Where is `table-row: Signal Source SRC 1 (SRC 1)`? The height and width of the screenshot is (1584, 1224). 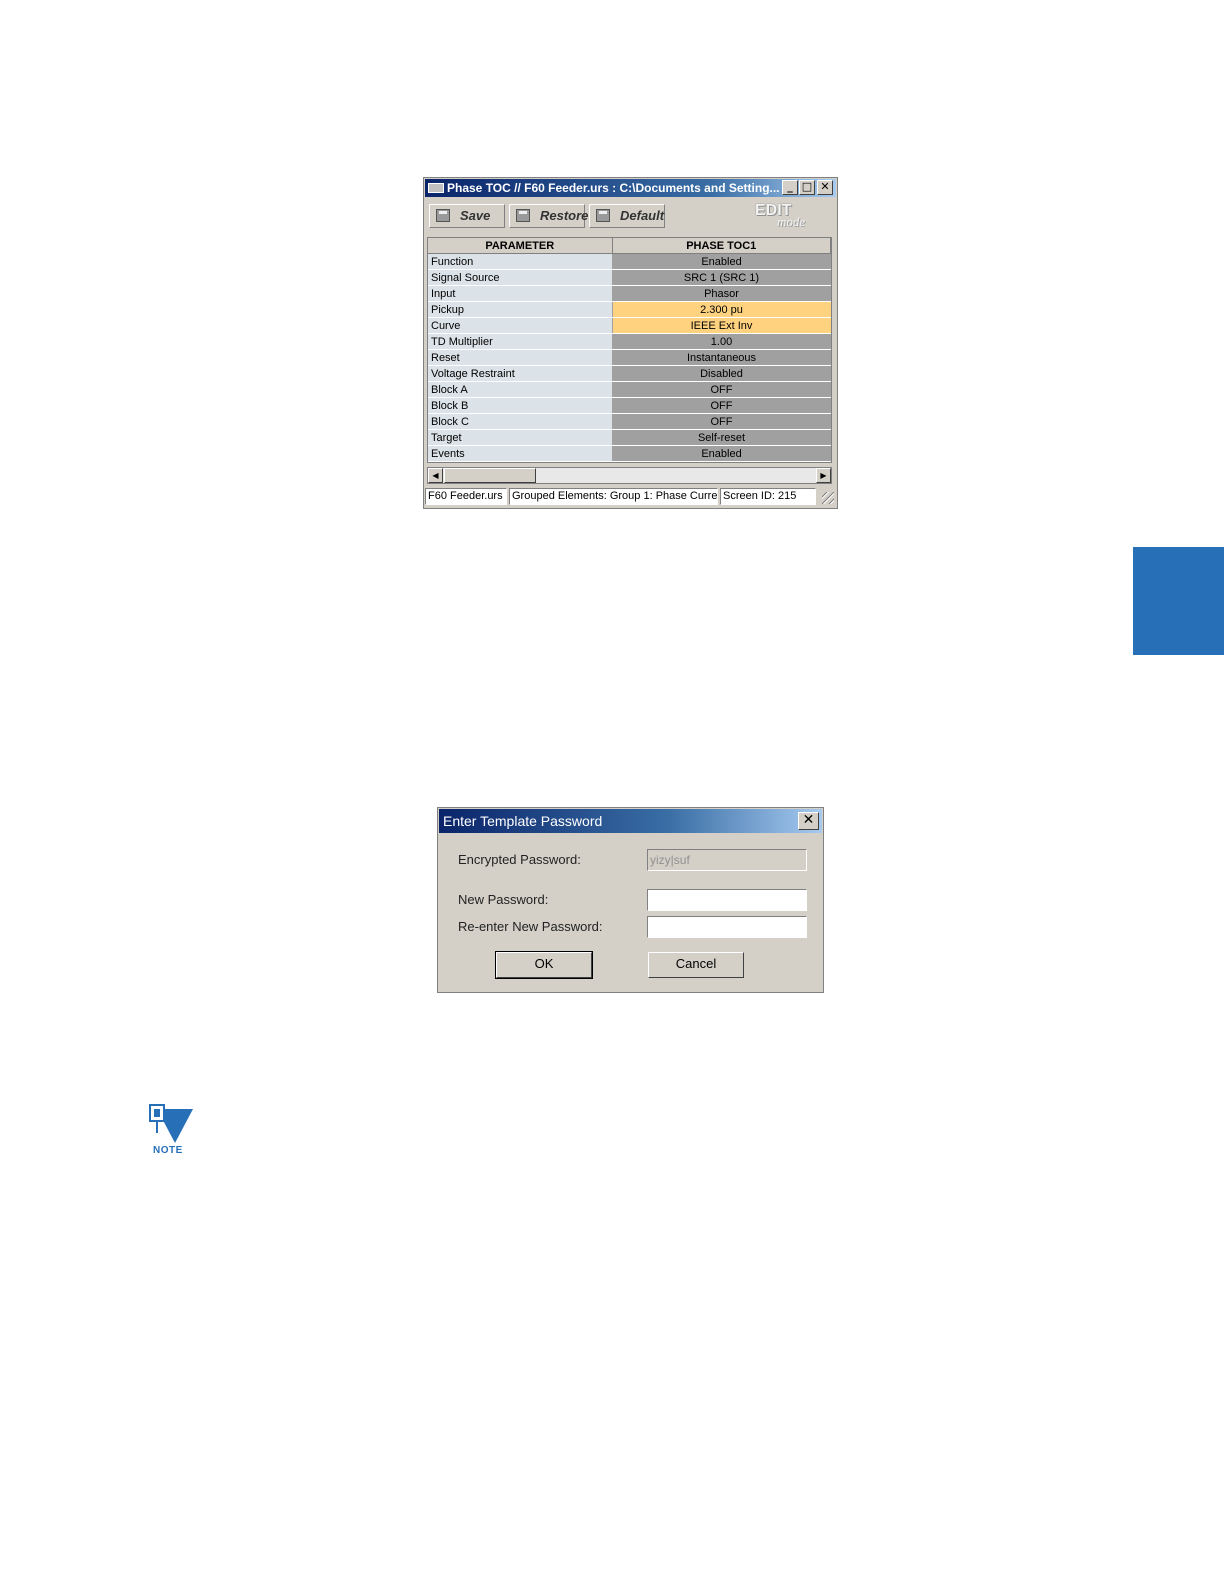 table-row: Signal Source SRC 1 (SRC 1) is located at coordinates (629, 277).